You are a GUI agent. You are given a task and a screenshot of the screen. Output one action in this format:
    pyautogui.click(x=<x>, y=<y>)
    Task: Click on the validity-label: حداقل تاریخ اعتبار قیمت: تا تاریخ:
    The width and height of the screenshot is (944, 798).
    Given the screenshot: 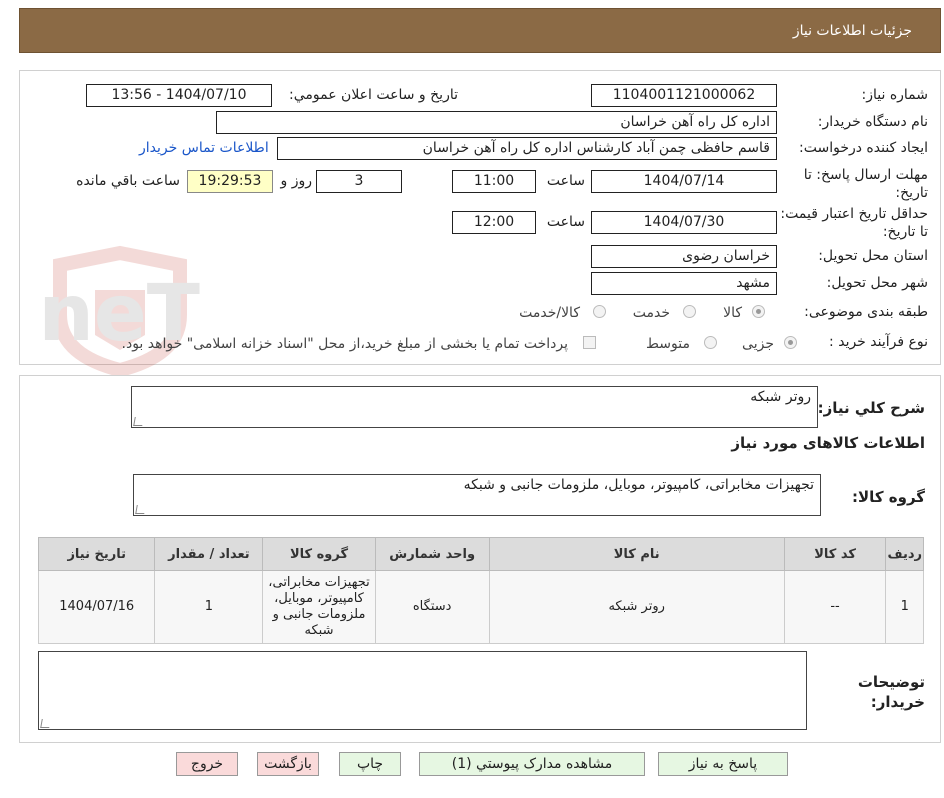 What is the action you would take?
    pyautogui.click(x=854, y=223)
    